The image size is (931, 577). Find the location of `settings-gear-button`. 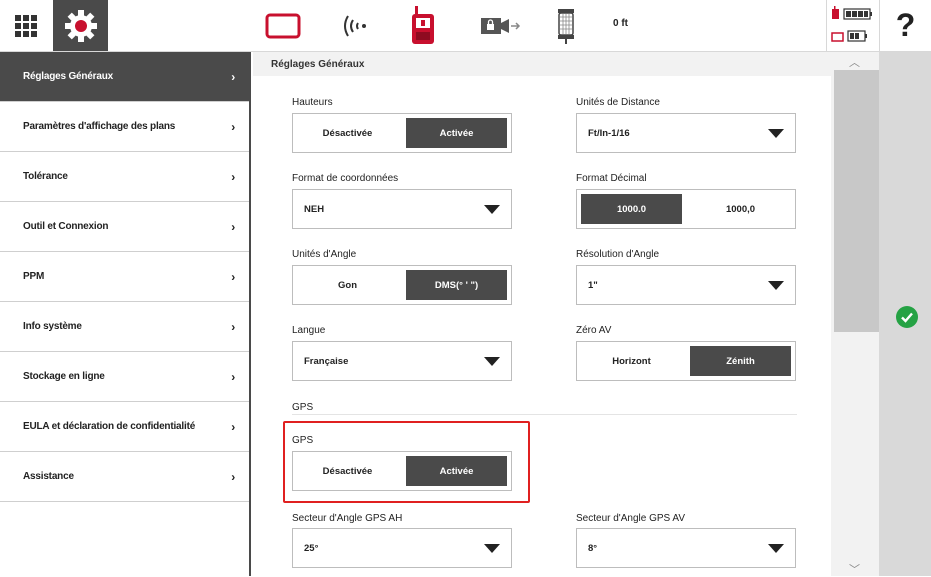

settings-gear-button is located at coordinates (80, 25).